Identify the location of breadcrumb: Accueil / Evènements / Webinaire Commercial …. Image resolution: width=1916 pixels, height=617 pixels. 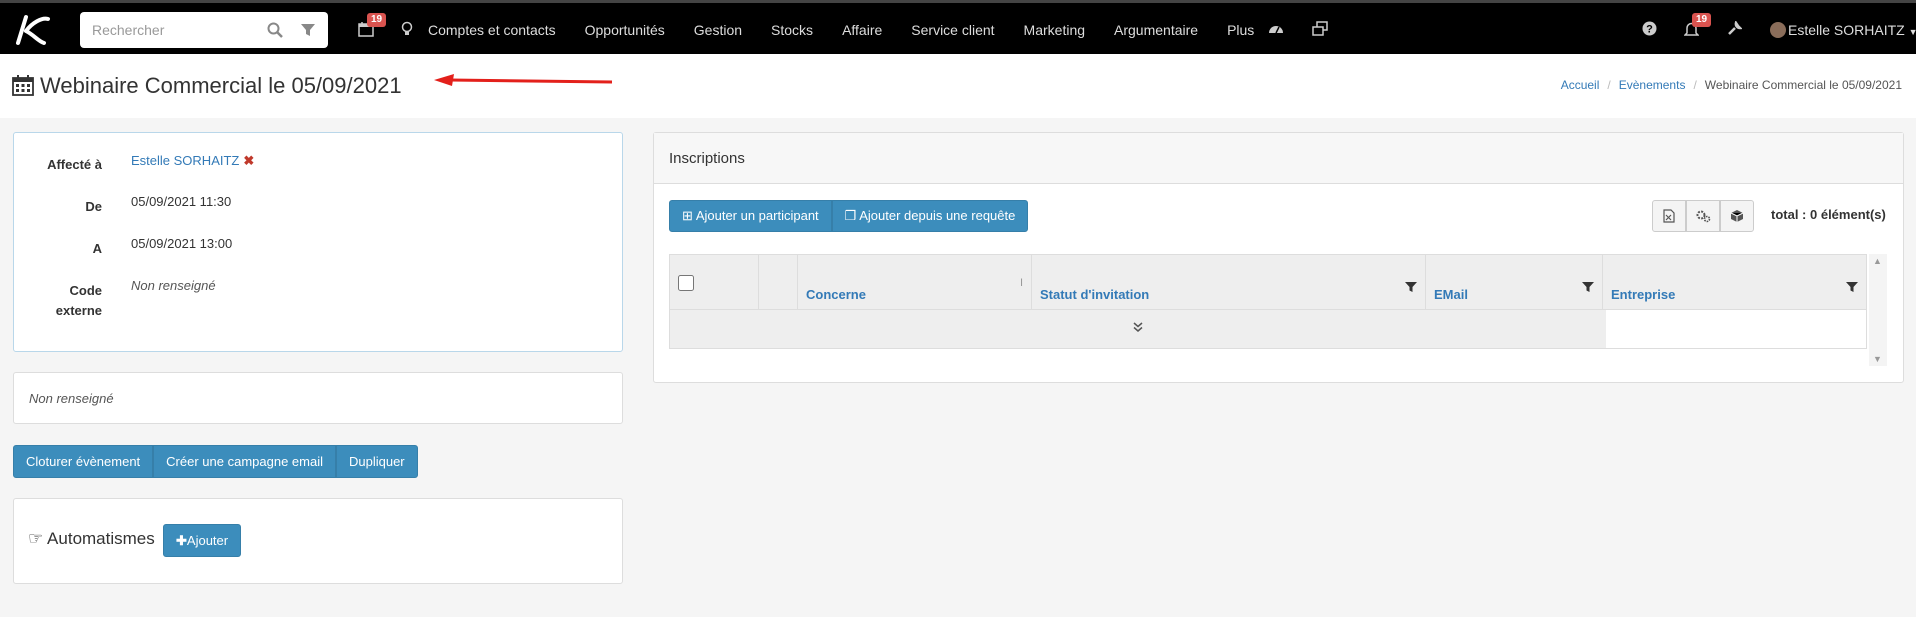
(1731, 85).